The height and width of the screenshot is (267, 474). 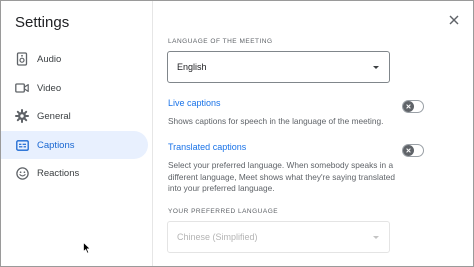 I want to click on close-button, so click(x=454, y=20).